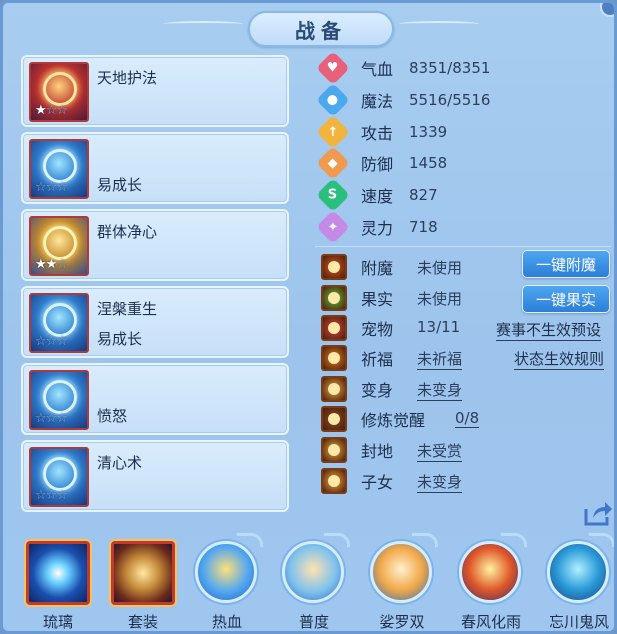  Describe the element at coordinates (598, 513) in the screenshot. I see `share-icon` at that location.